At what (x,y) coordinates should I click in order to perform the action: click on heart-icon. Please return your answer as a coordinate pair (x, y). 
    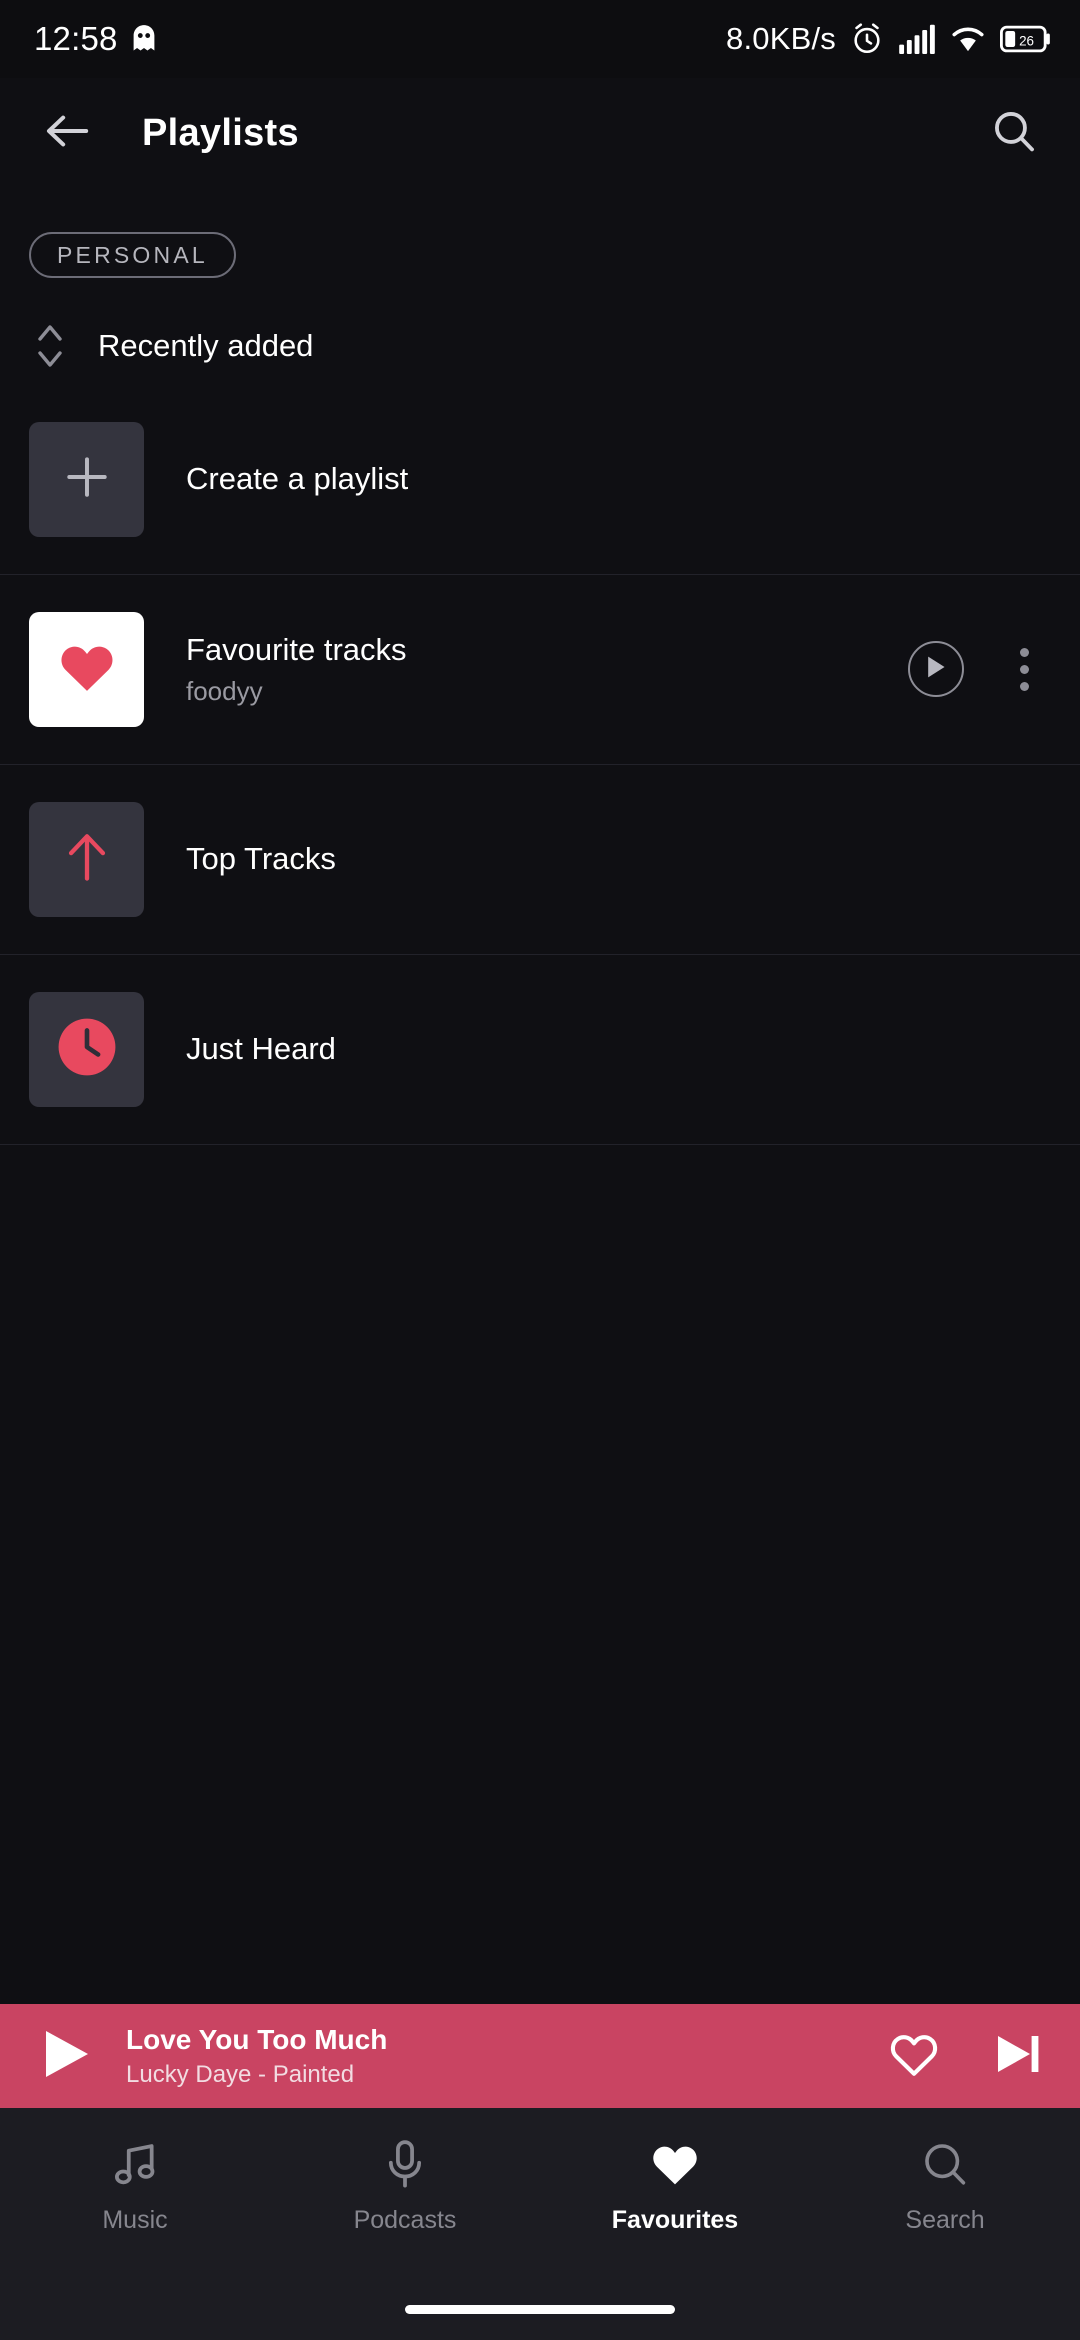
    Looking at the image, I should click on (87, 669).